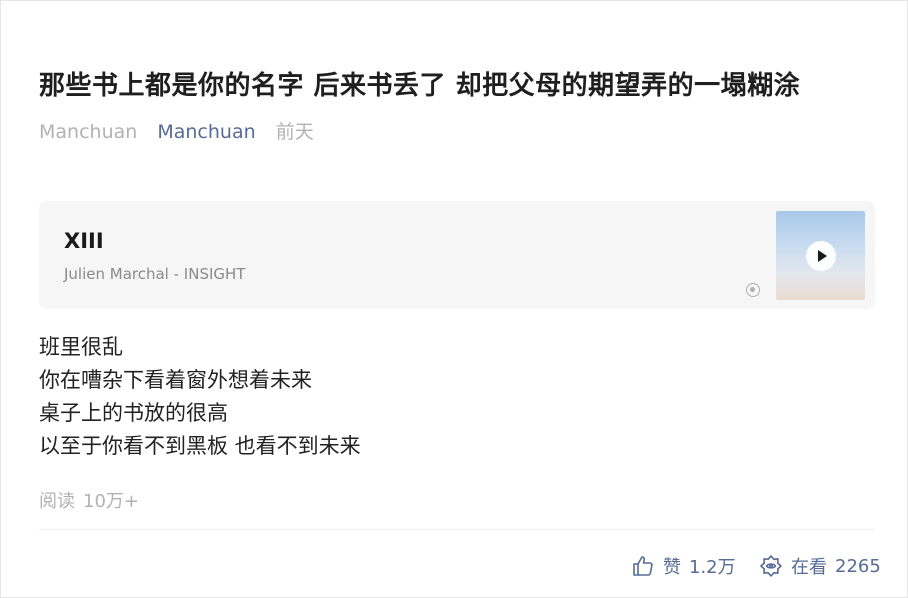 This screenshot has height=598, width=908. Describe the element at coordinates (858, 566) in the screenshot. I see `watching-count: 2265` at that location.